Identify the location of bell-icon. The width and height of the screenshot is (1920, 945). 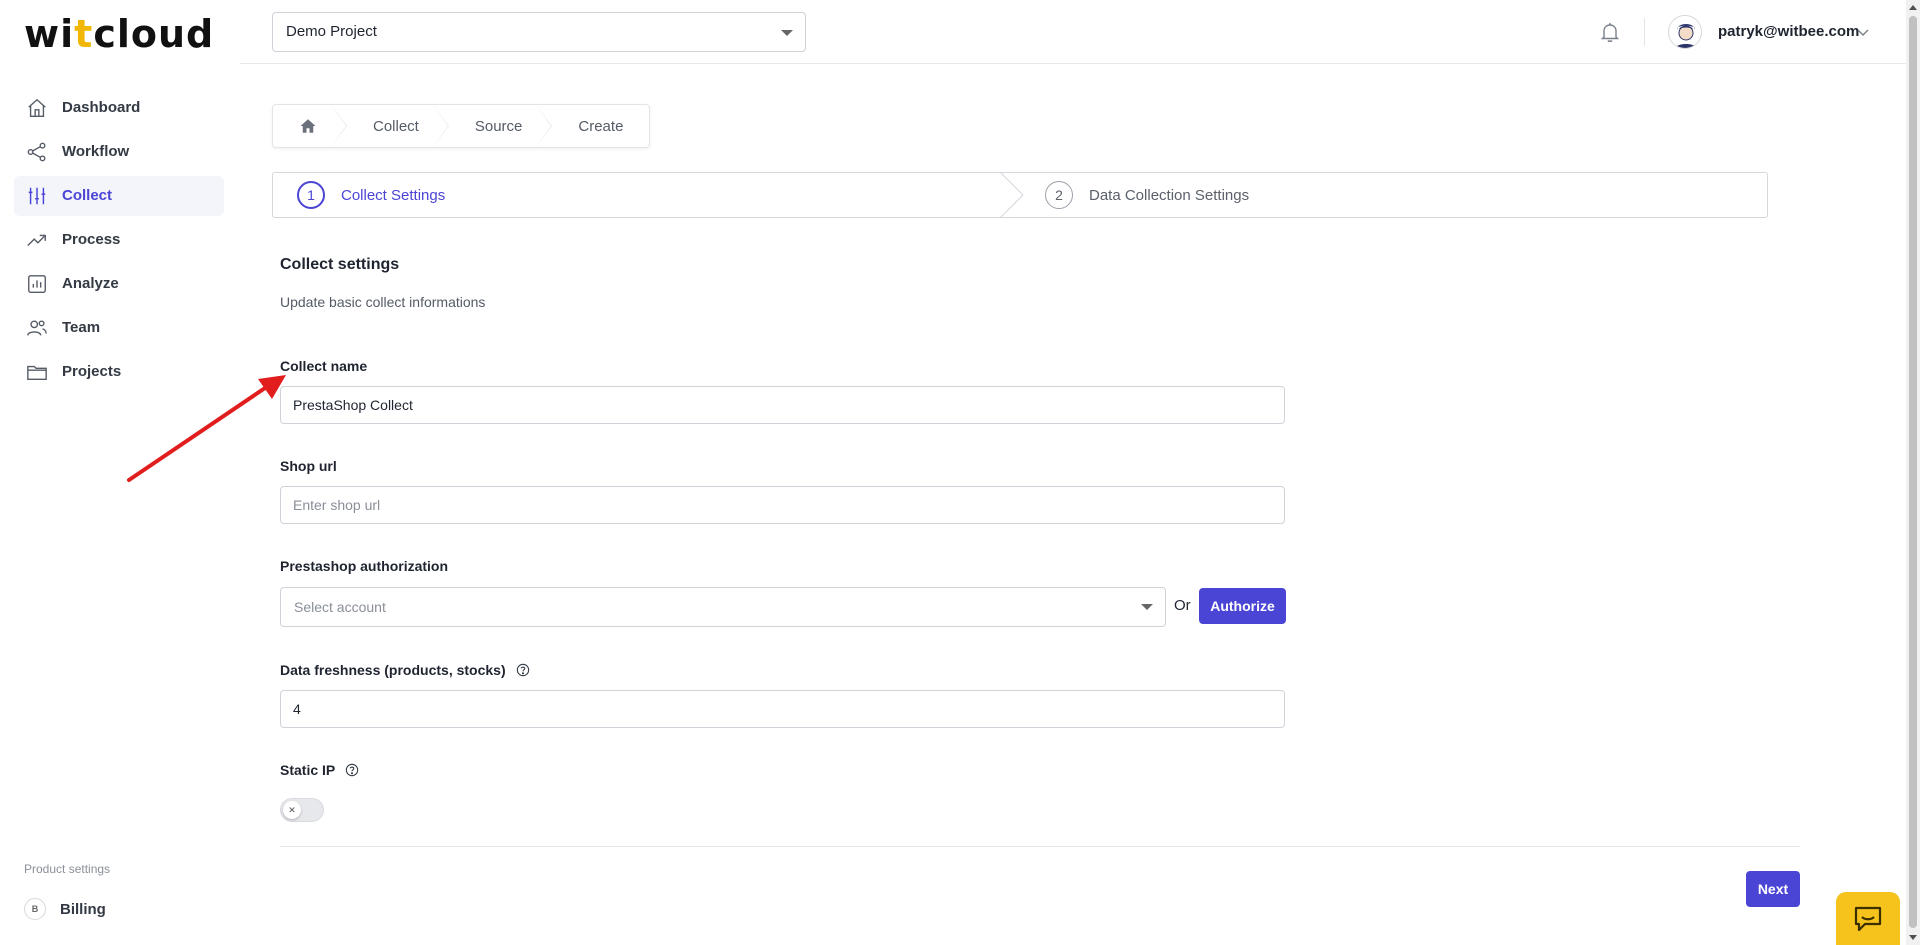
(1610, 32).